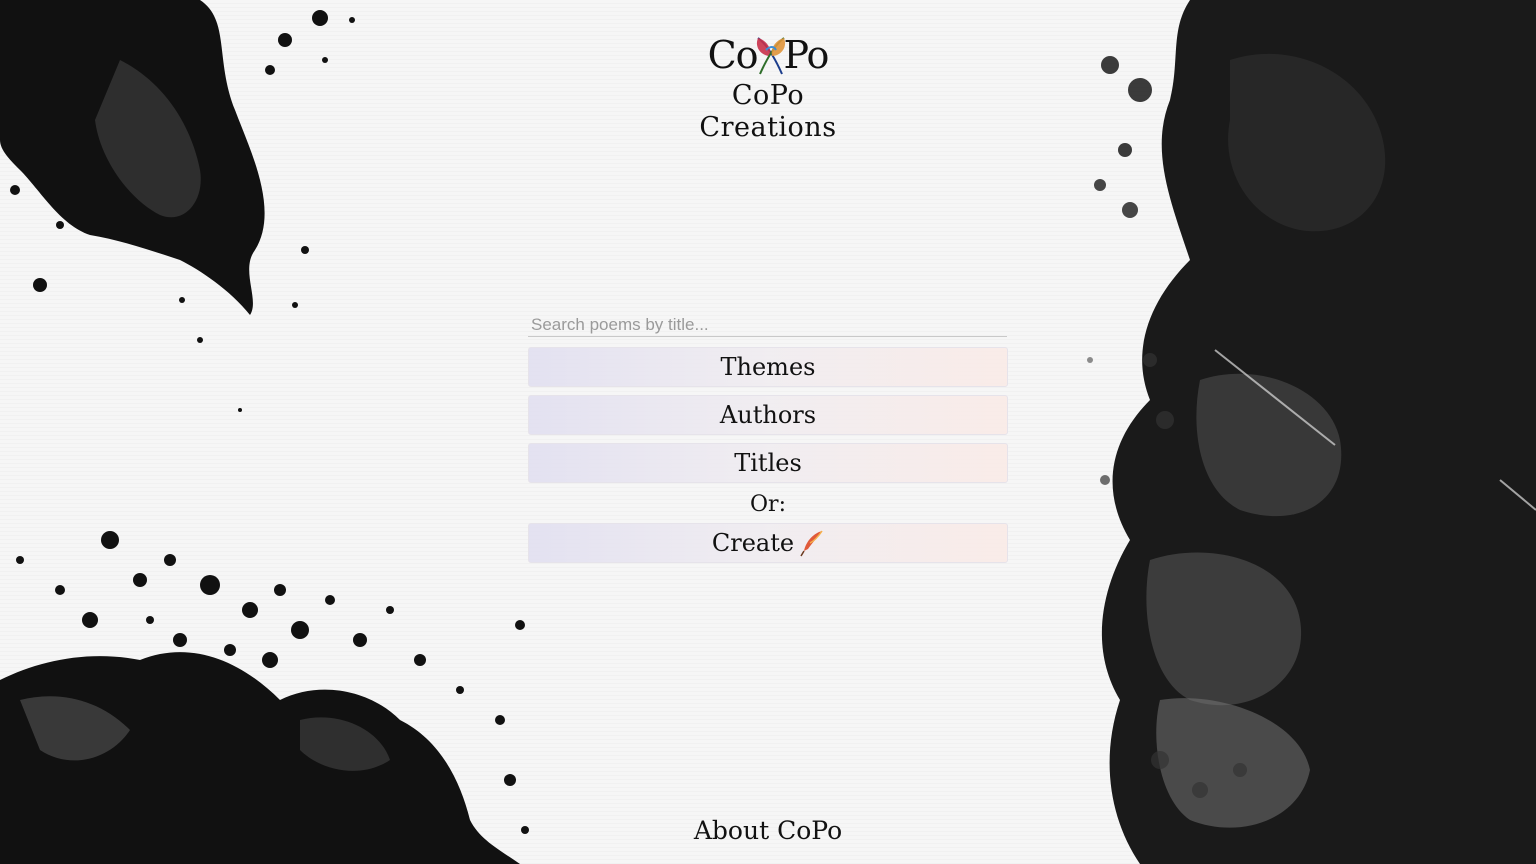 The width and height of the screenshot is (1536, 864). Describe the element at coordinates (768, 504) in the screenshot. I see `or-separator: Or:` at that location.